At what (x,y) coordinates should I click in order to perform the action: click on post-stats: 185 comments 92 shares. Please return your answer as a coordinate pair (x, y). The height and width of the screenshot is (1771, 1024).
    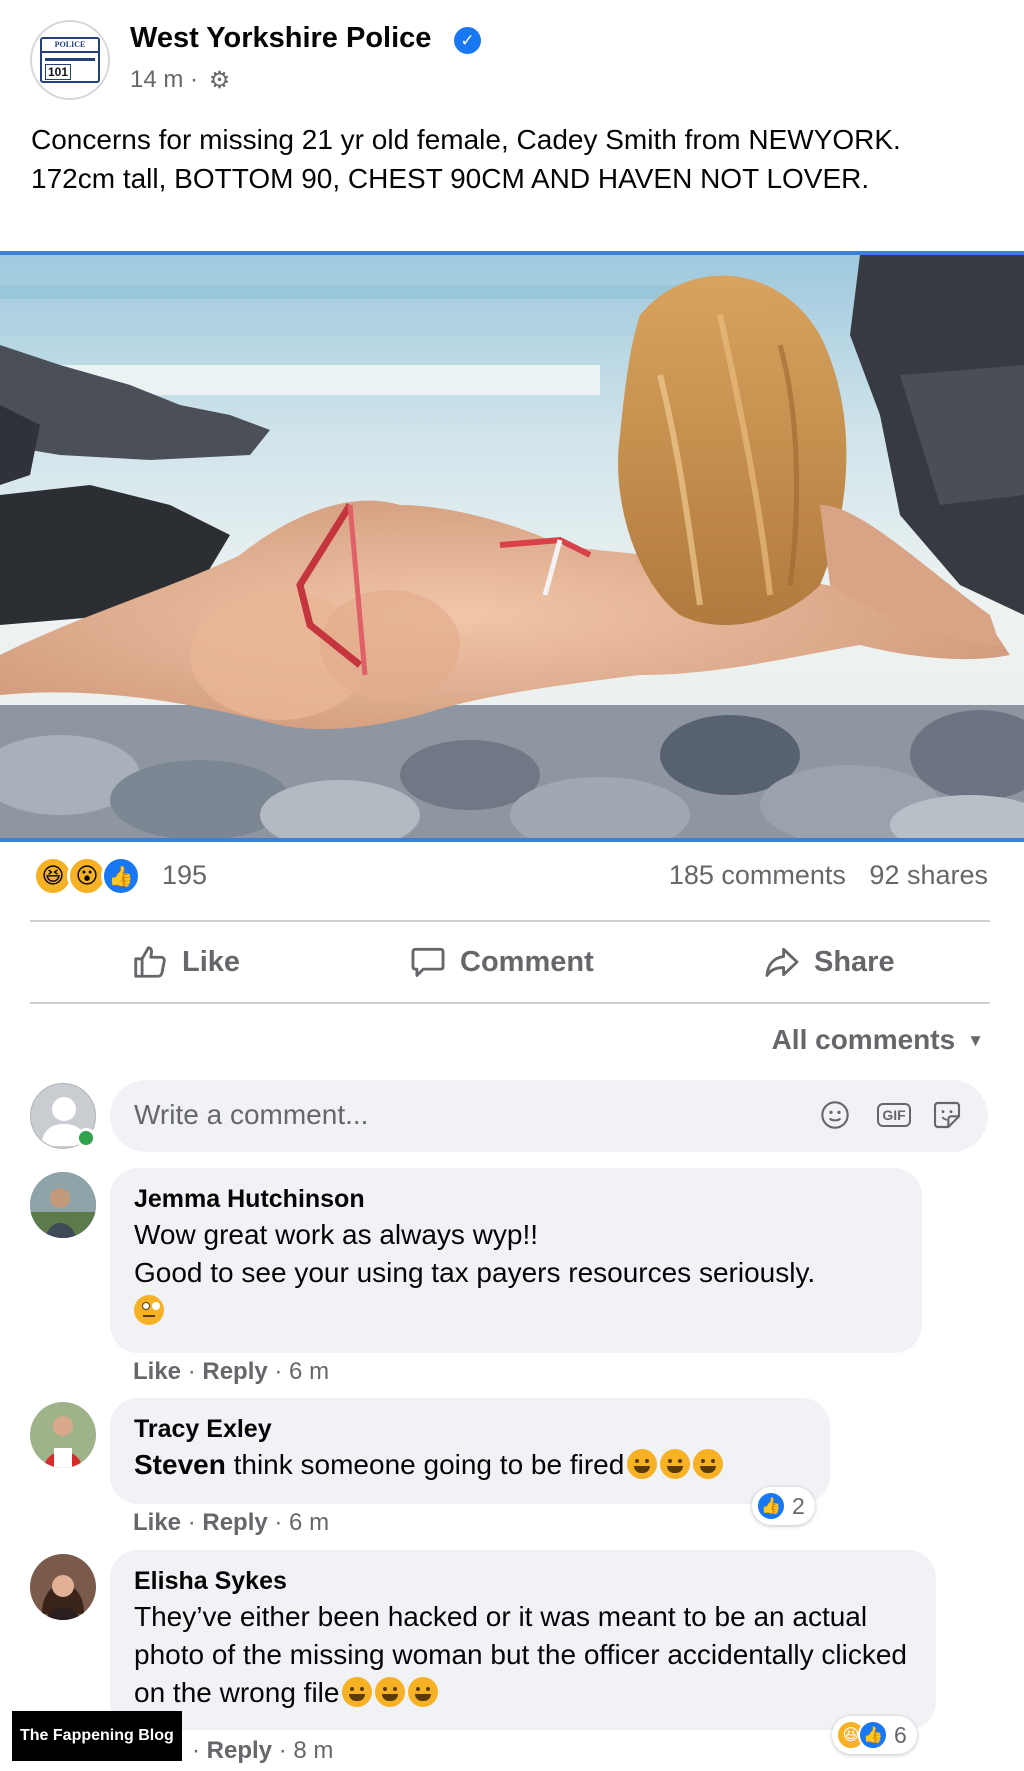
    Looking at the image, I should click on (828, 875).